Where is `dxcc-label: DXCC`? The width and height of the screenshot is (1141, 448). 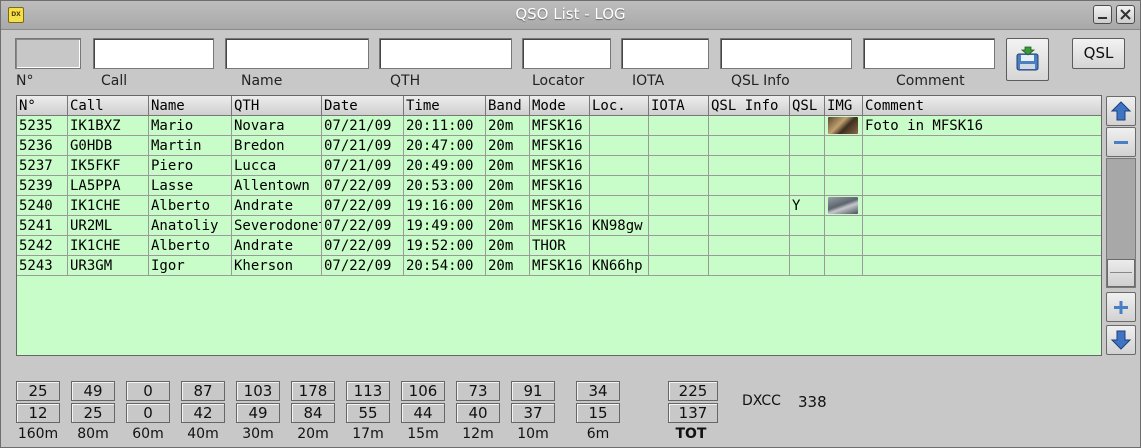
dxcc-label: DXCC is located at coordinates (761, 401).